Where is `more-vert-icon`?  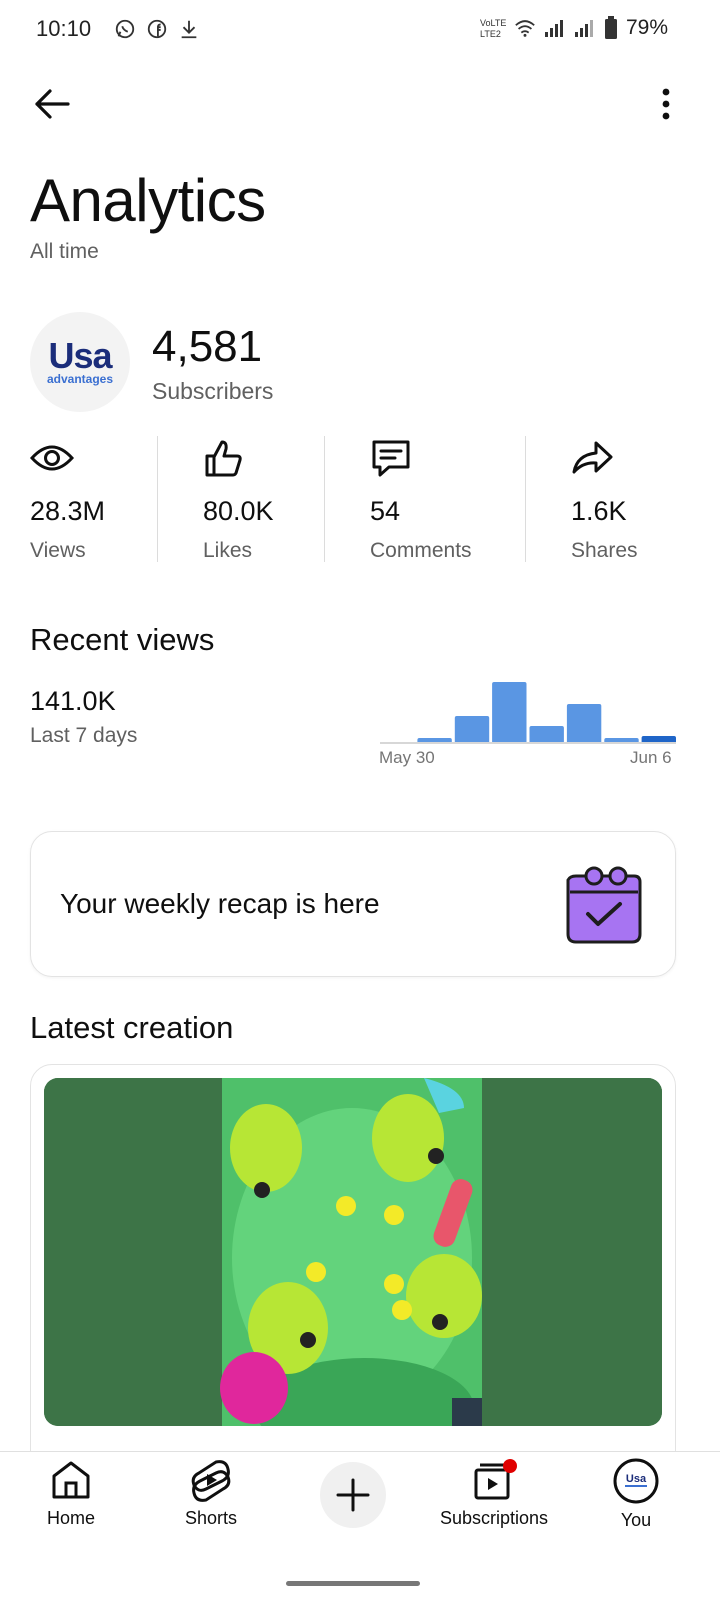 more-vert-icon is located at coordinates (666, 104).